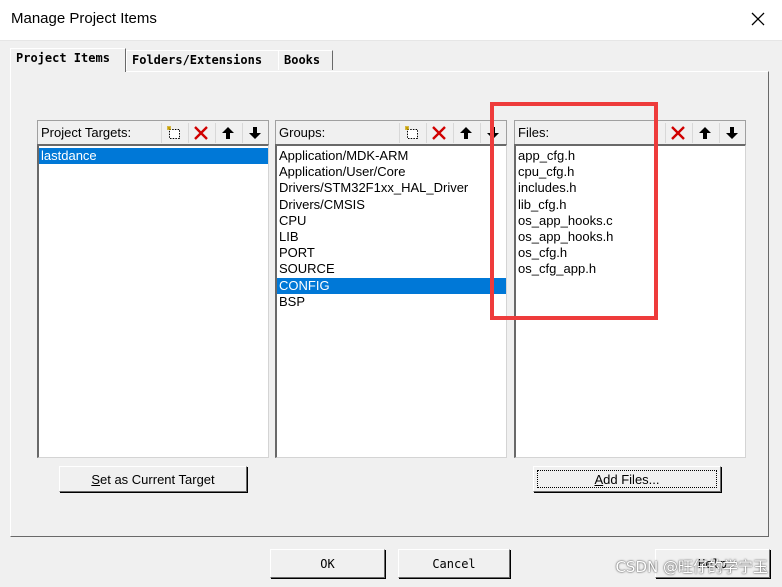  What do you see at coordinates (391, 20) in the screenshot?
I see `title-bar: Manage Project Items` at bounding box center [391, 20].